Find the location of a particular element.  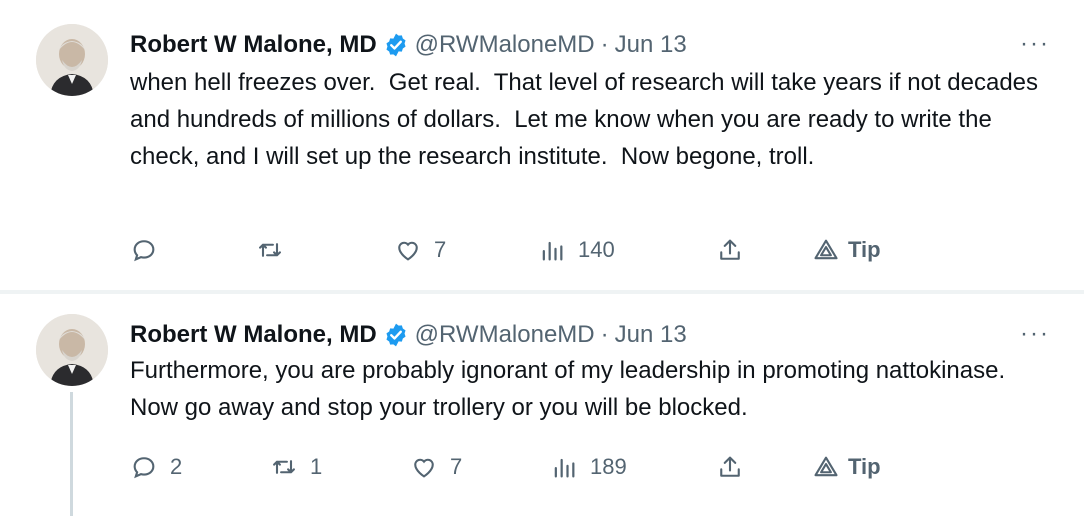

reply-button: 2 is located at coordinates (156, 467).